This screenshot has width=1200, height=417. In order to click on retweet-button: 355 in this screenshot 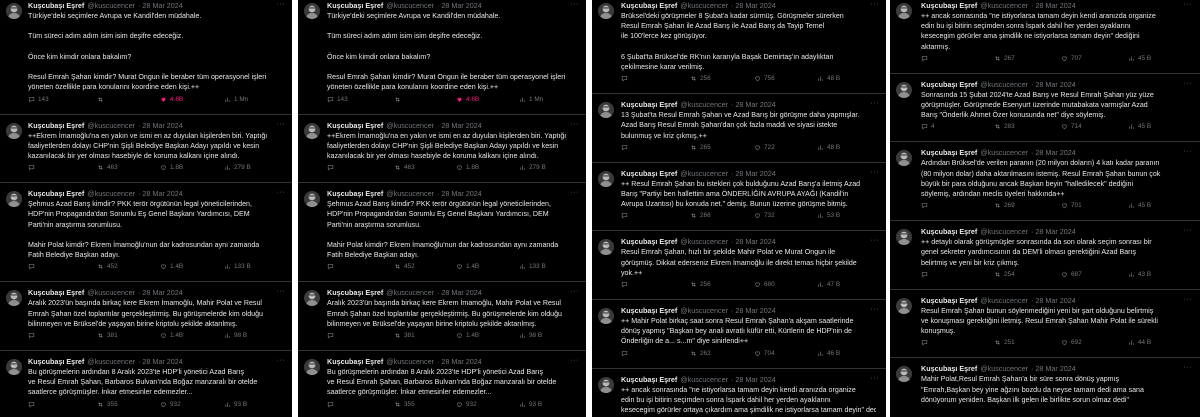, I will do `click(404, 404)`.